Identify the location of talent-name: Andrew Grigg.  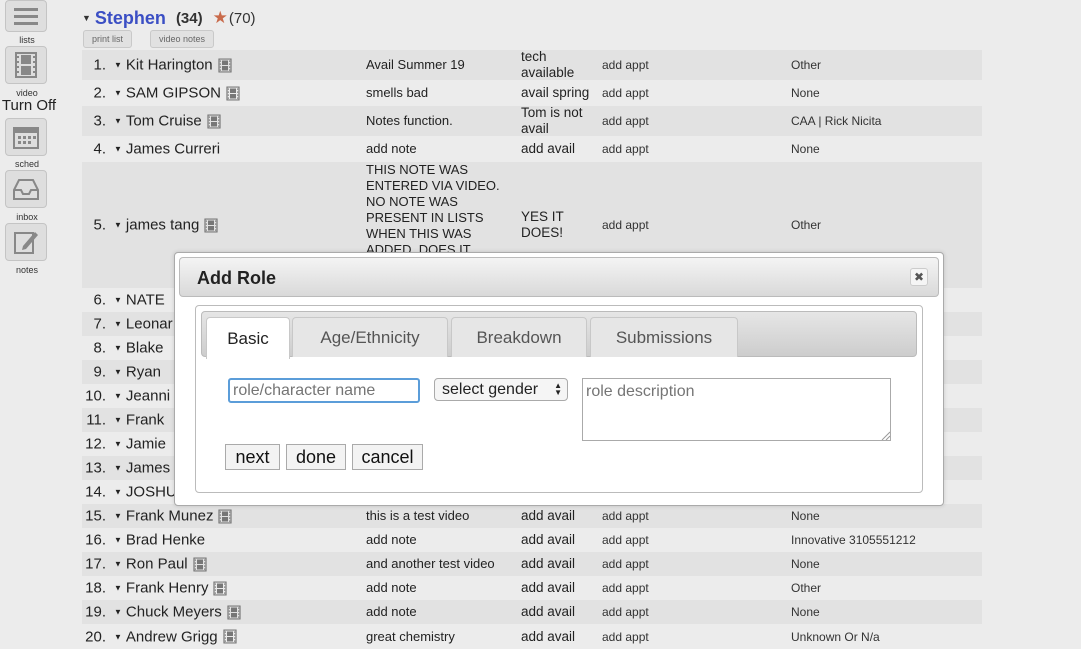
(172, 636).